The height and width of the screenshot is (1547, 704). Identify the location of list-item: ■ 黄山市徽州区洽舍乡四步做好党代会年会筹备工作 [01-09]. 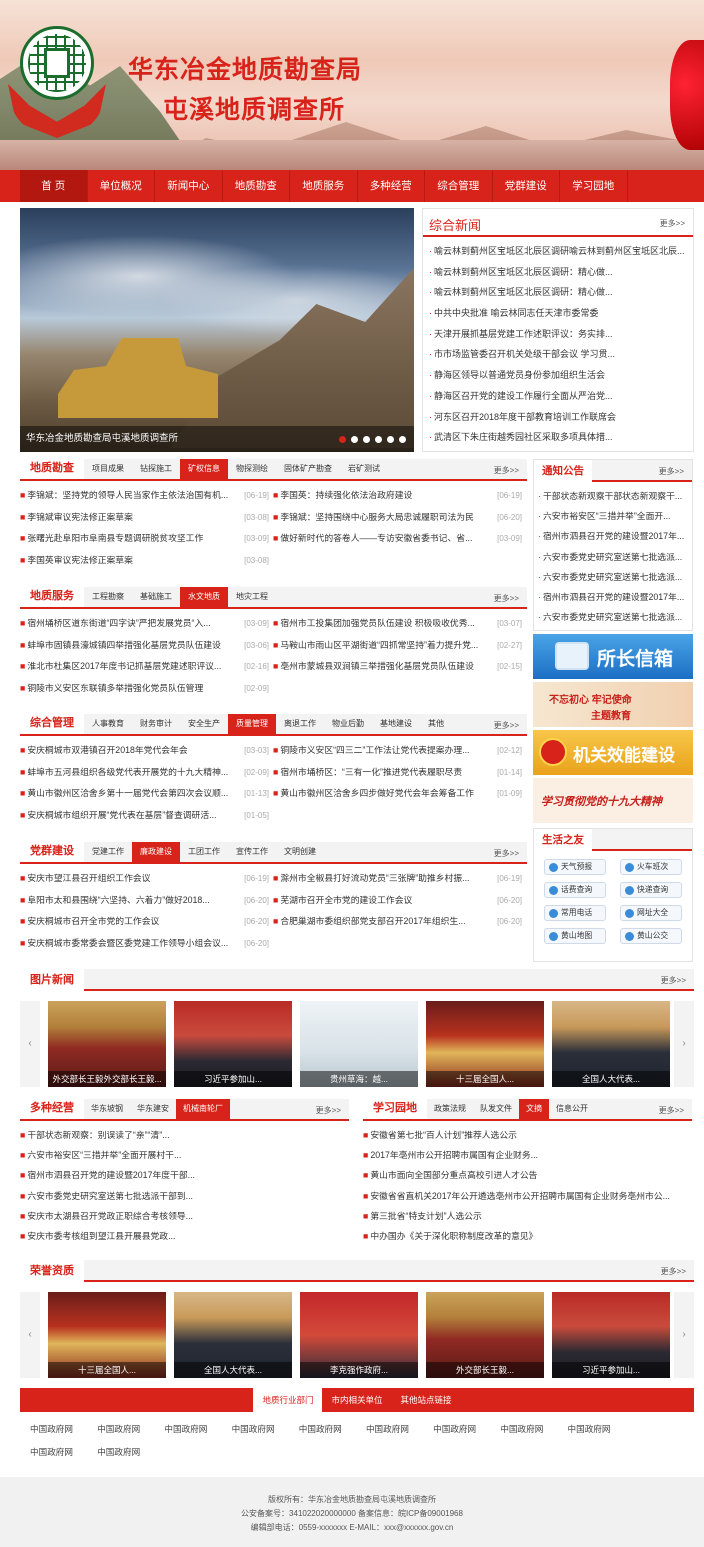
(399, 794).